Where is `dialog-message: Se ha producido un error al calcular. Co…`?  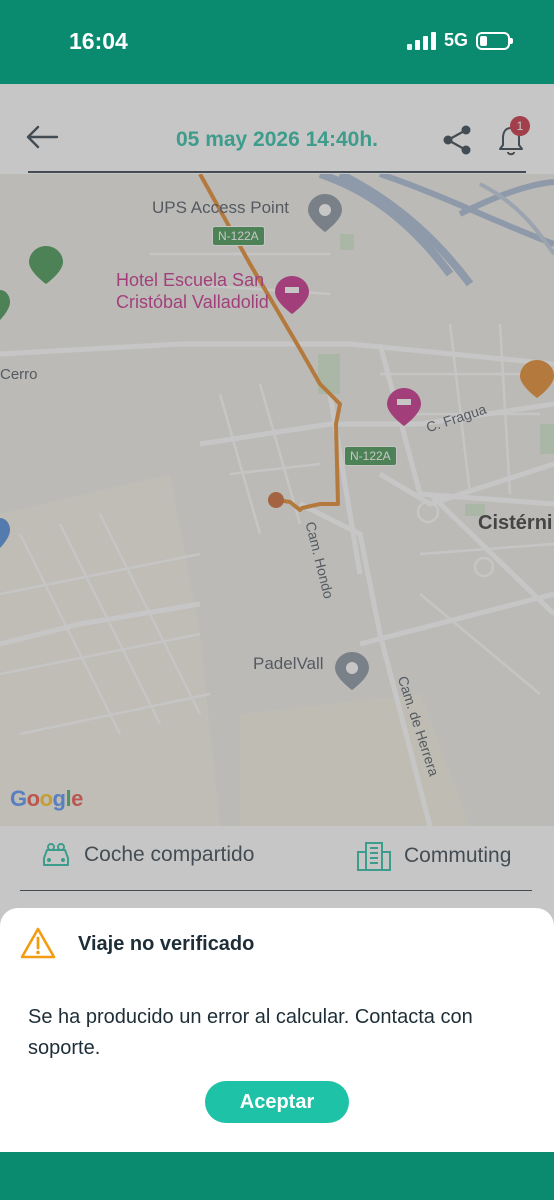 dialog-message: Se ha producido un error al calcular. Co… is located at coordinates (250, 1032).